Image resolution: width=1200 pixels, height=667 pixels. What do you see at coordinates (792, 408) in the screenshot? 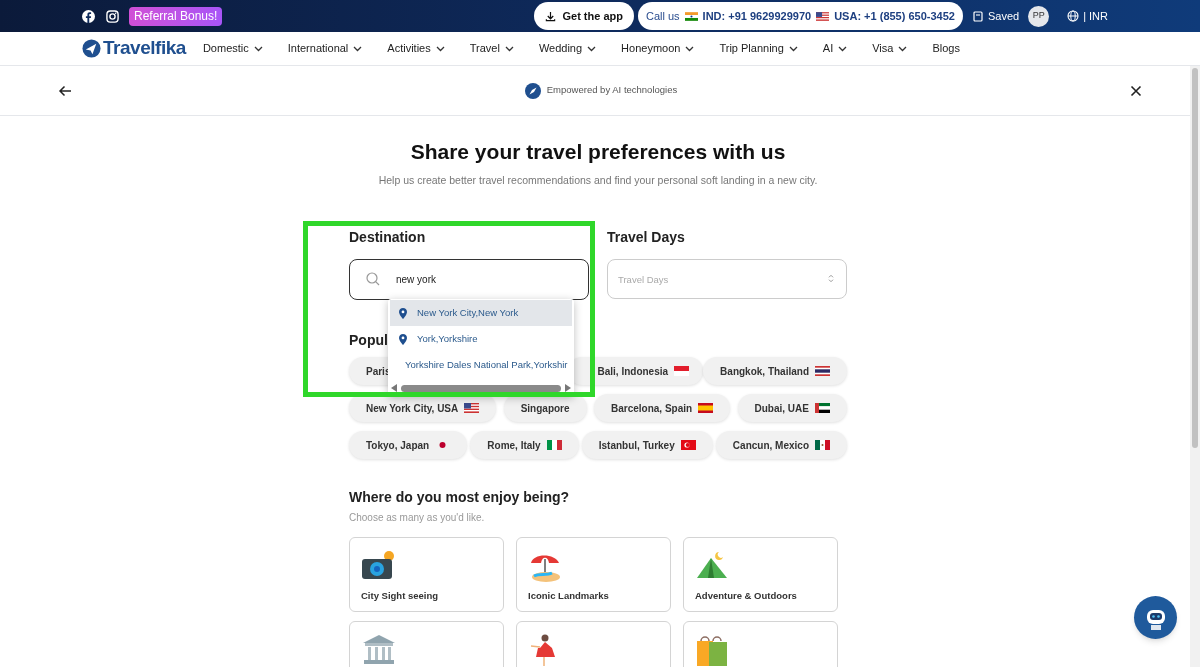
I see `destination-chip: Dubai, UAE` at bounding box center [792, 408].